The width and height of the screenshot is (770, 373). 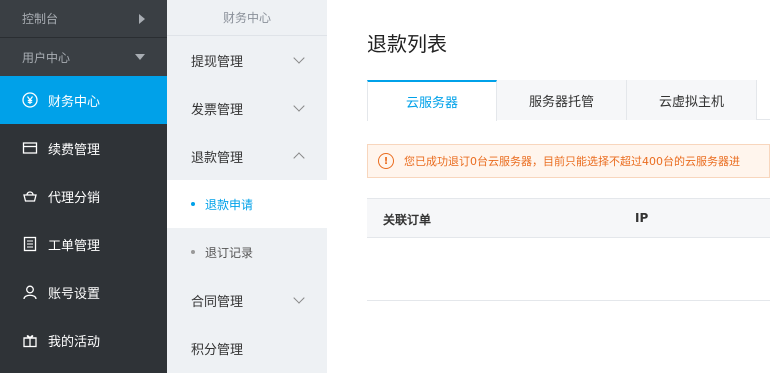 What do you see at coordinates (299, 158) in the screenshot?
I see `chevron-up-icon` at bounding box center [299, 158].